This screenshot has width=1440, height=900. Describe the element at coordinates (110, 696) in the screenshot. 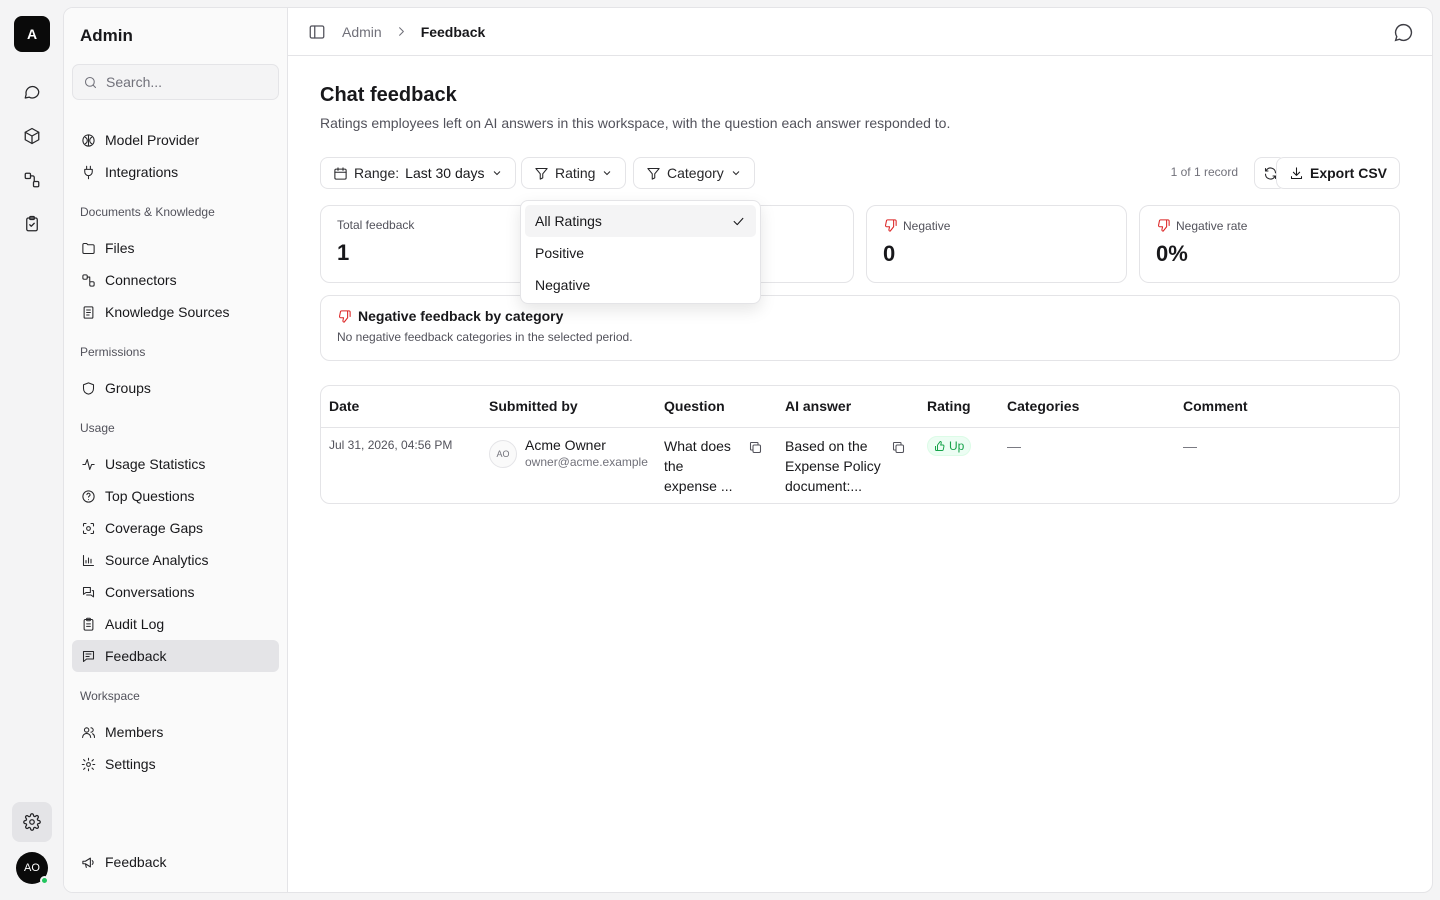

I see `section-label-workspace: Workspace` at that location.